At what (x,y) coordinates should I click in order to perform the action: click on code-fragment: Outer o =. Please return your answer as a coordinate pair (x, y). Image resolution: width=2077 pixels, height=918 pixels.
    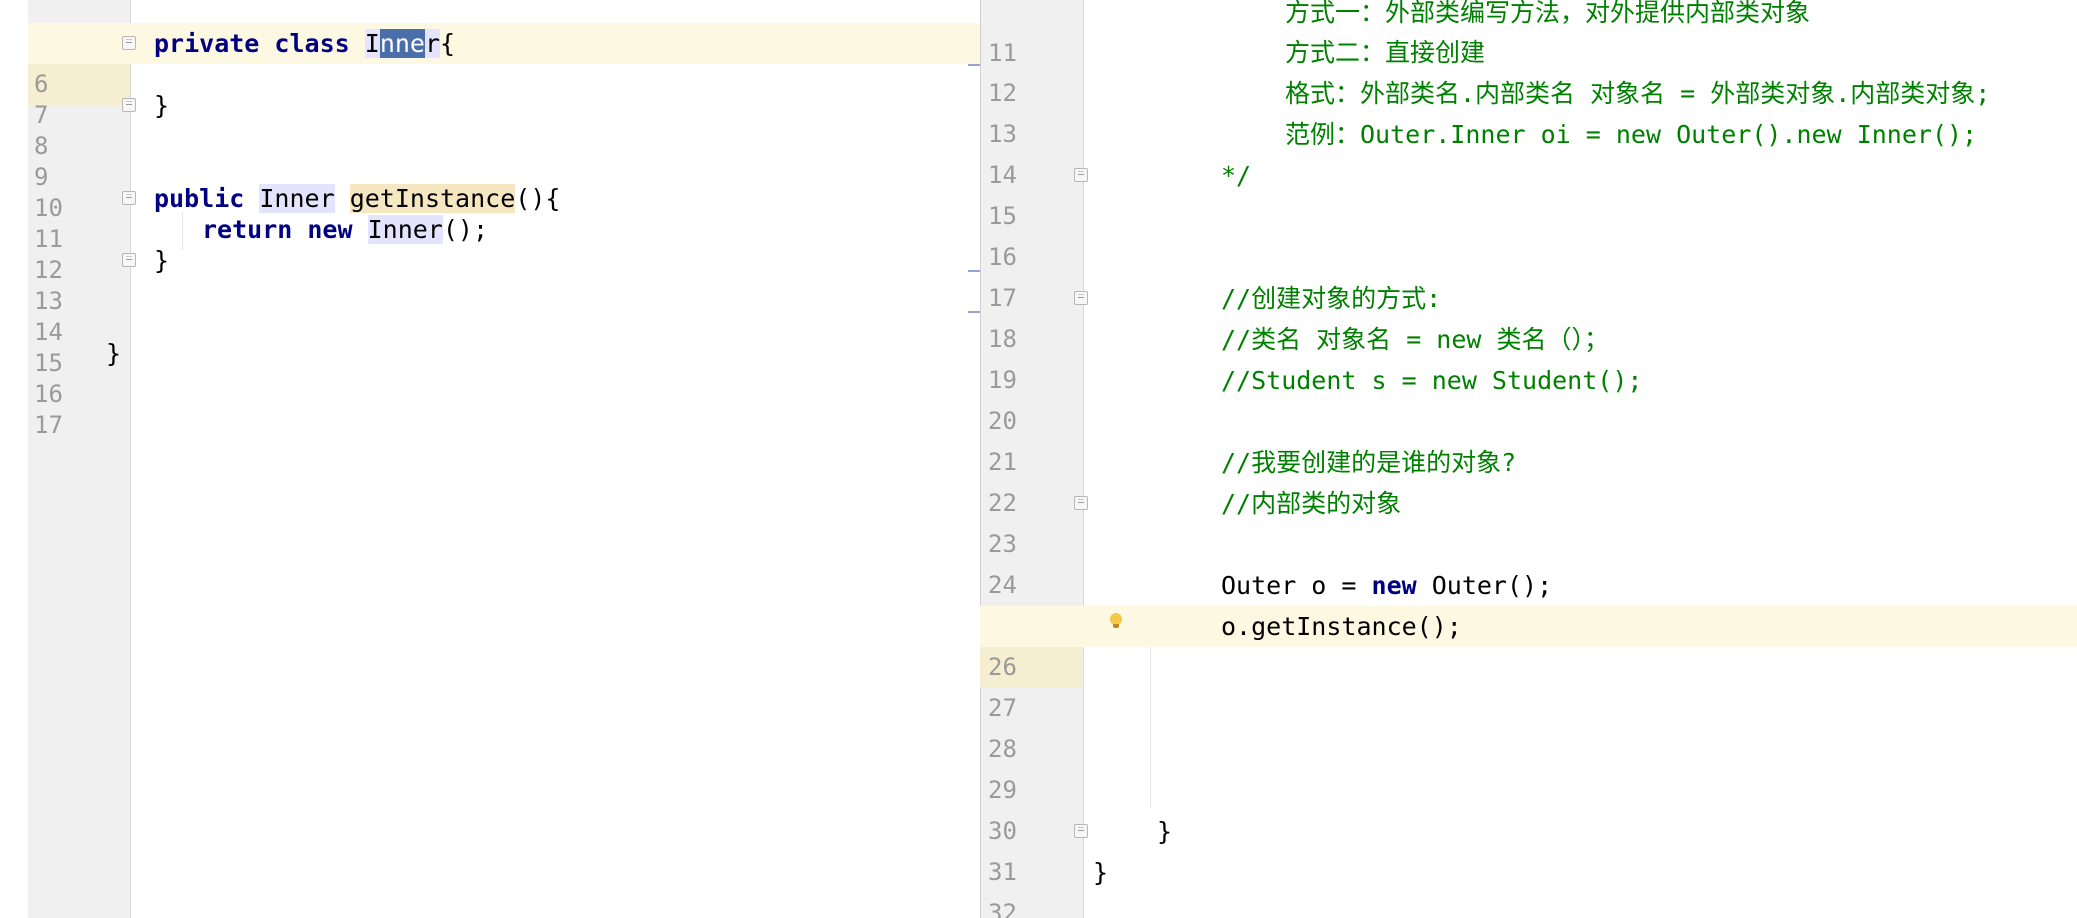
    Looking at the image, I should click on (1296, 585).